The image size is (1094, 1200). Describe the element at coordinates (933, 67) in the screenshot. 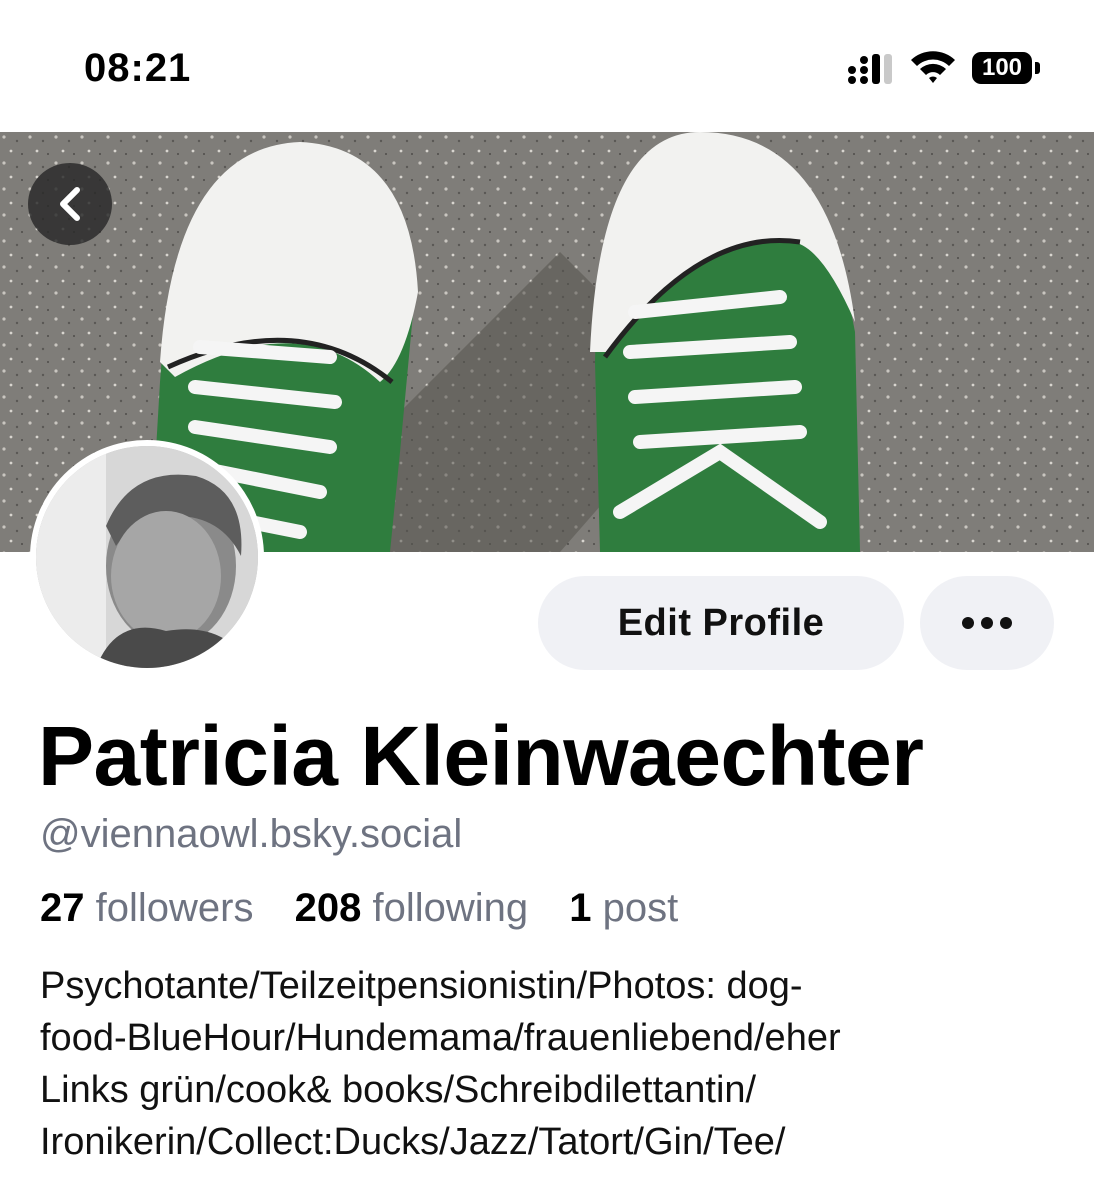

I see `wifi-icon` at that location.